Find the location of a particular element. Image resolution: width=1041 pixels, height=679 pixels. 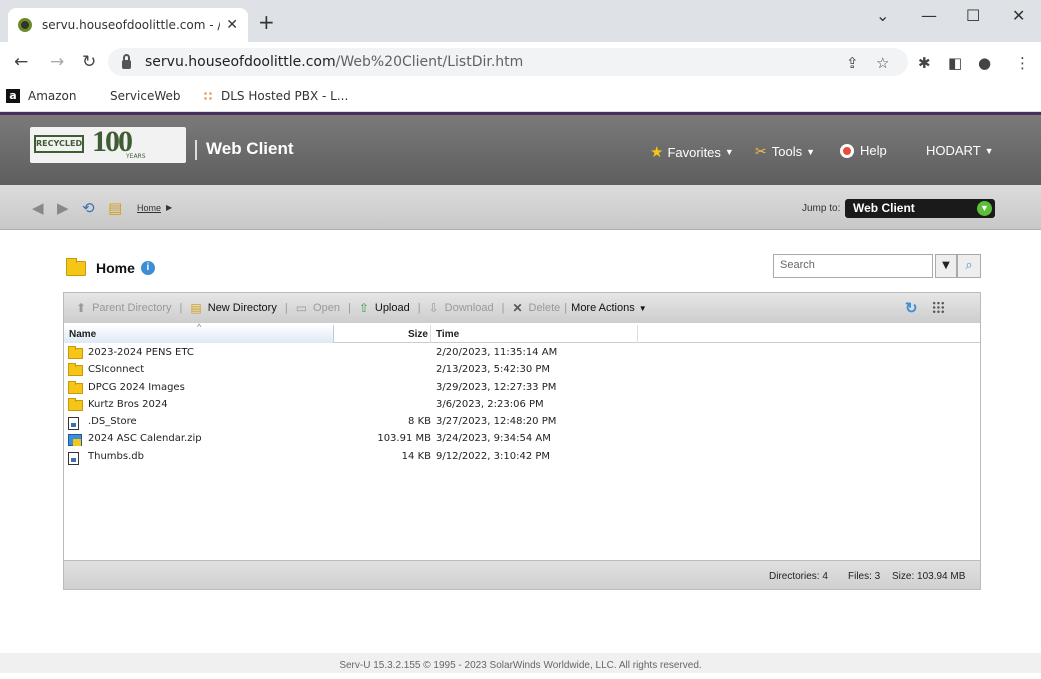

file-row: CSIconnect 2/13/2023, 5:42:30 PM is located at coordinates (522, 370).